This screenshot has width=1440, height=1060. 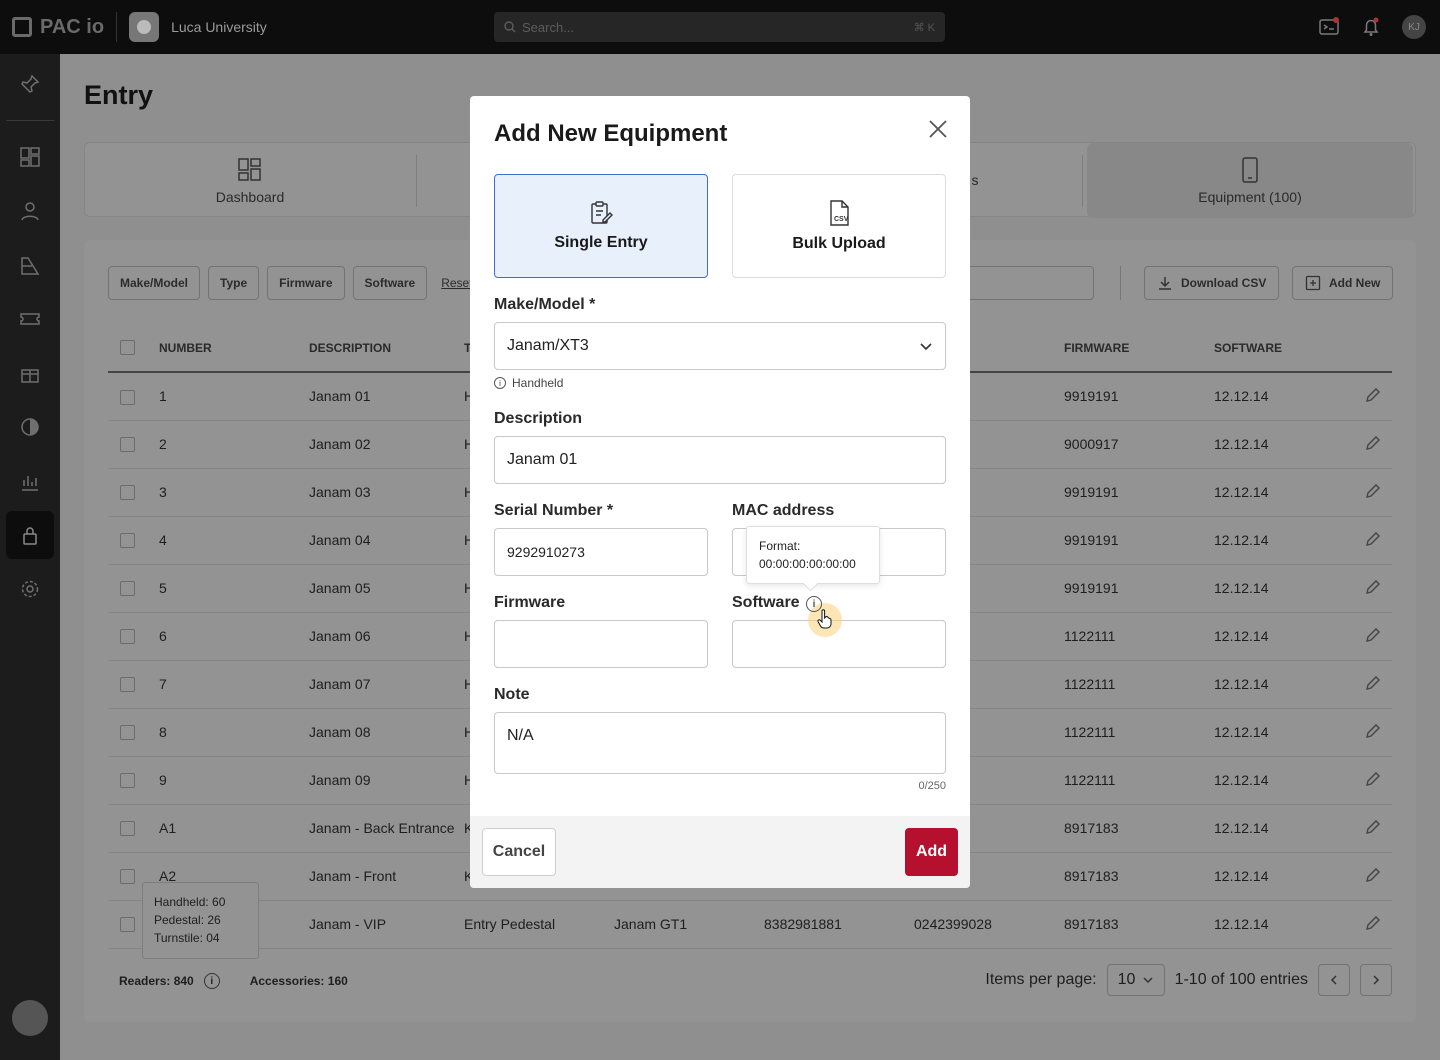 What do you see at coordinates (689, 924) in the screenshot?
I see `cell-model: Janam GT1` at bounding box center [689, 924].